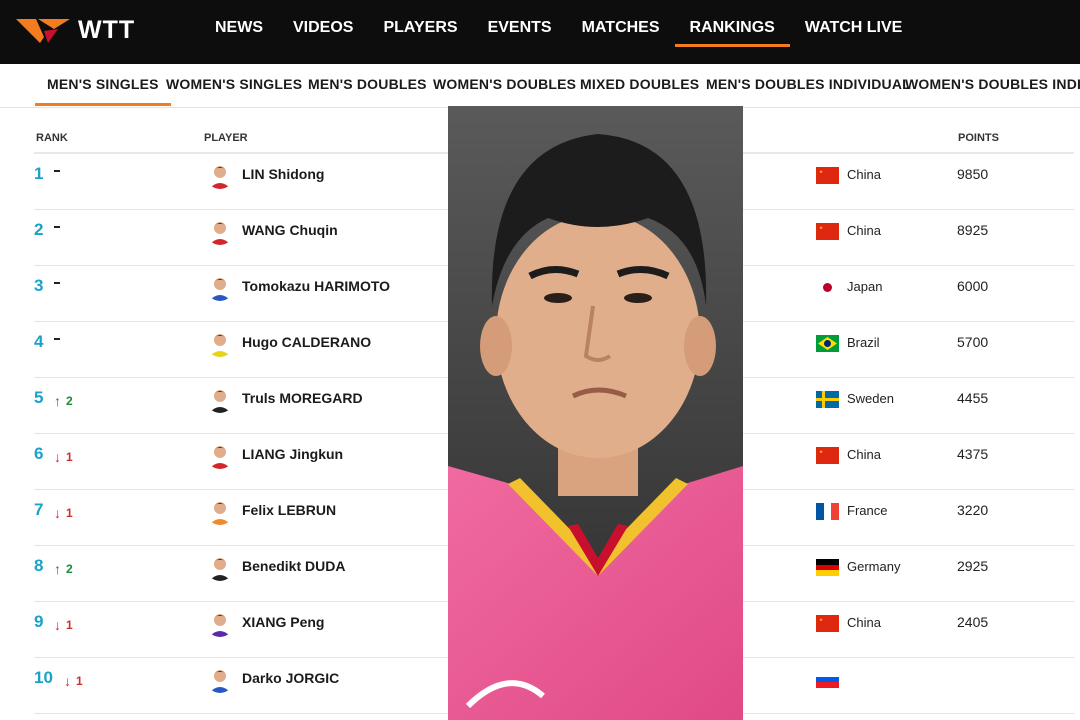  Describe the element at coordinates (973, 454) in the screenshot. I see `points-value: 4375` at that location.